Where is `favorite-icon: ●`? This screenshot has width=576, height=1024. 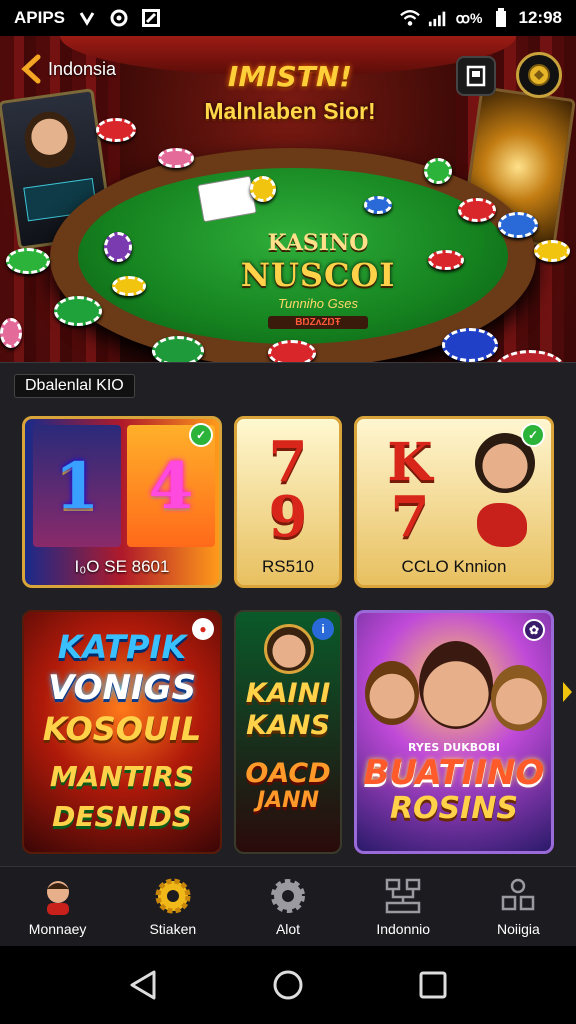
favorite-icon: ● is located at coordinates (203, 629).